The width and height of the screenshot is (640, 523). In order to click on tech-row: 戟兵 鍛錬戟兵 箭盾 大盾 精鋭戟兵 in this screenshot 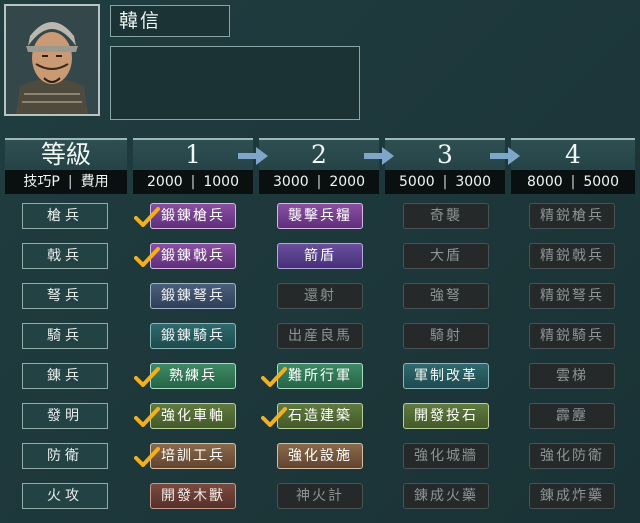, I will do `click(320, 255)`.